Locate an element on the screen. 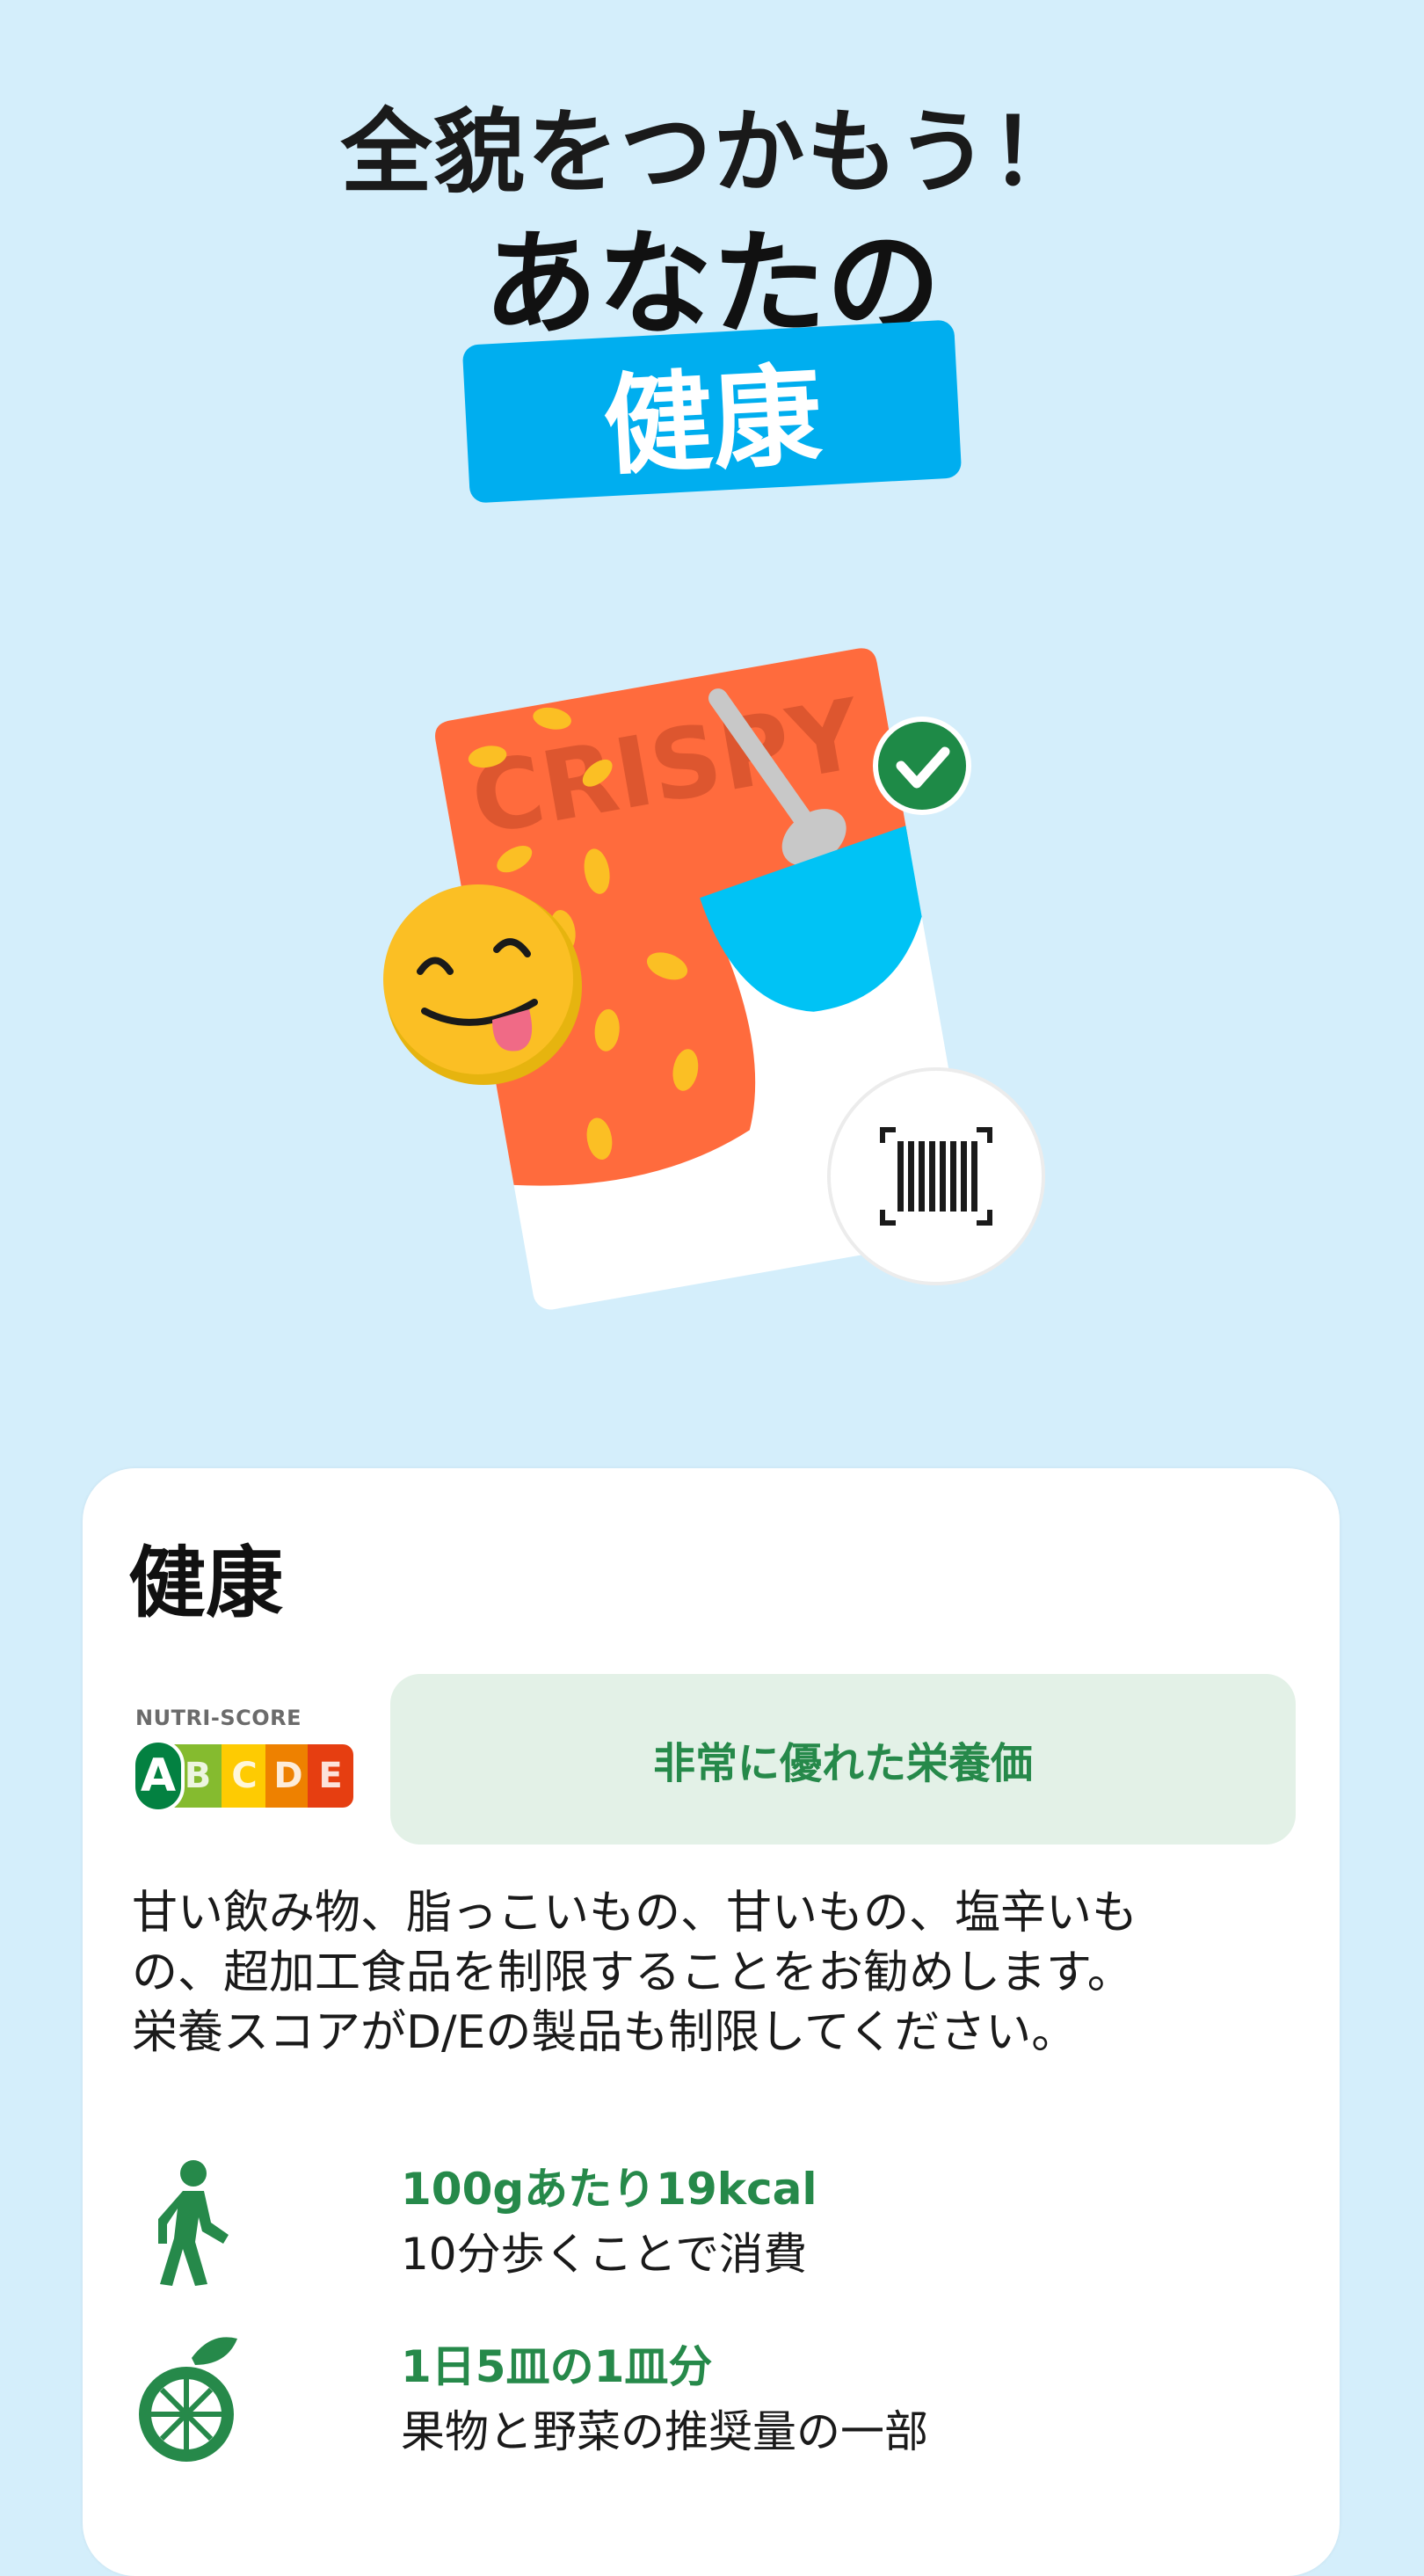  nutrition-grade-box: 非常に優れた栄養価 is located at coordinates (843, 1759).